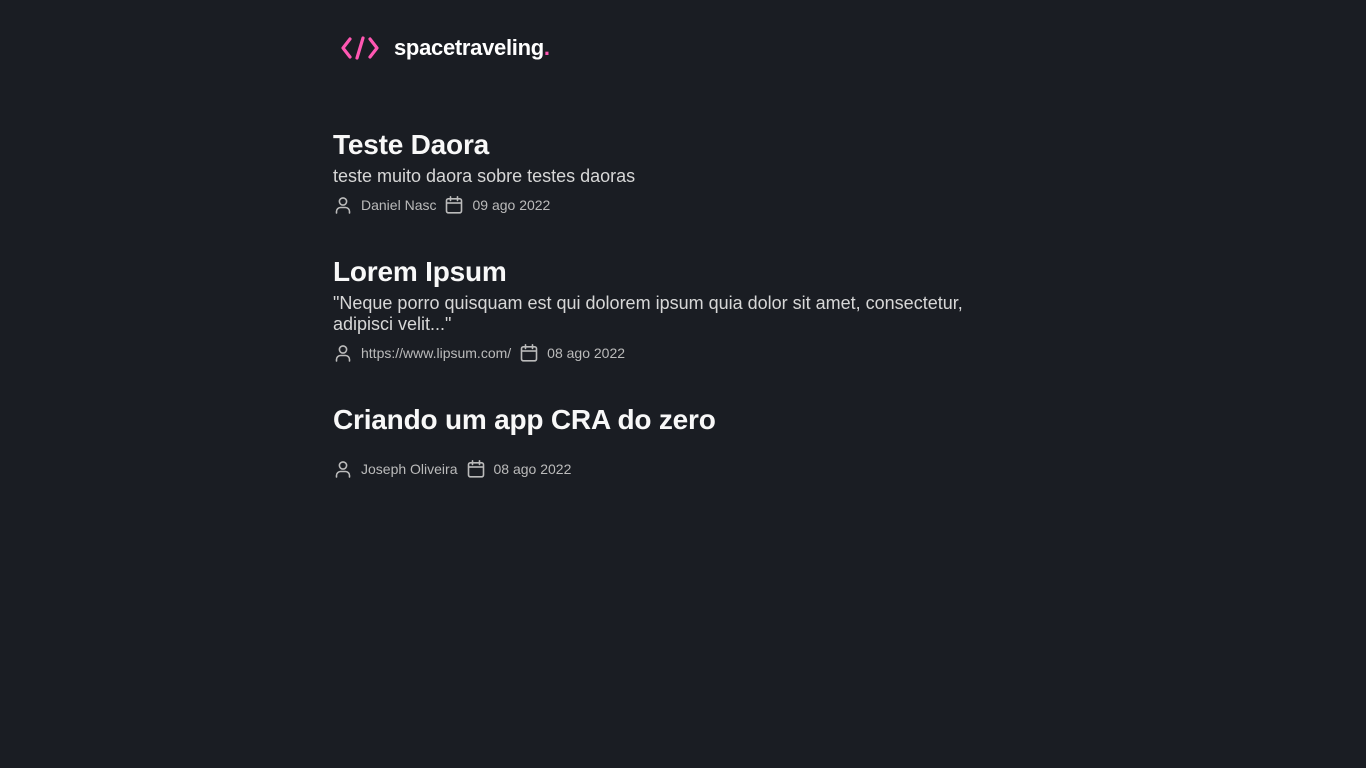 The image size is (1366, 768). Describe the element at coordinates (484, 176) in the screenshot. I see `post-subtitle: teste muito daora sobre testes daoras` at that location.